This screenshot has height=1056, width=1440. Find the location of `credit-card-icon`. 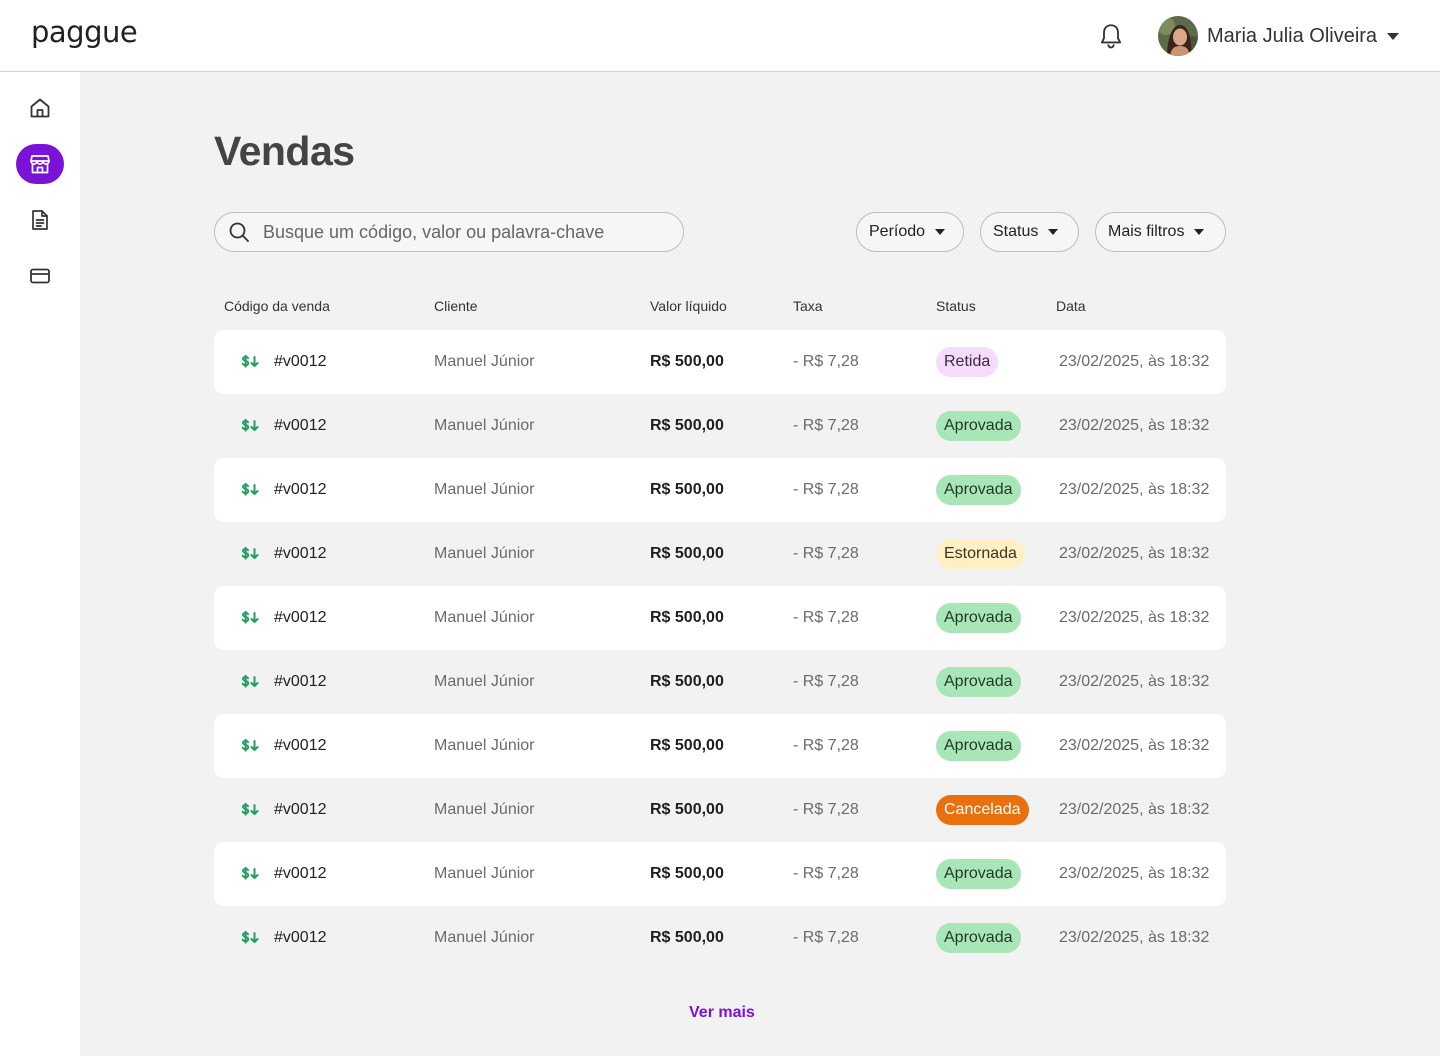

credit-card-icon is located at coordinates (40, 276).